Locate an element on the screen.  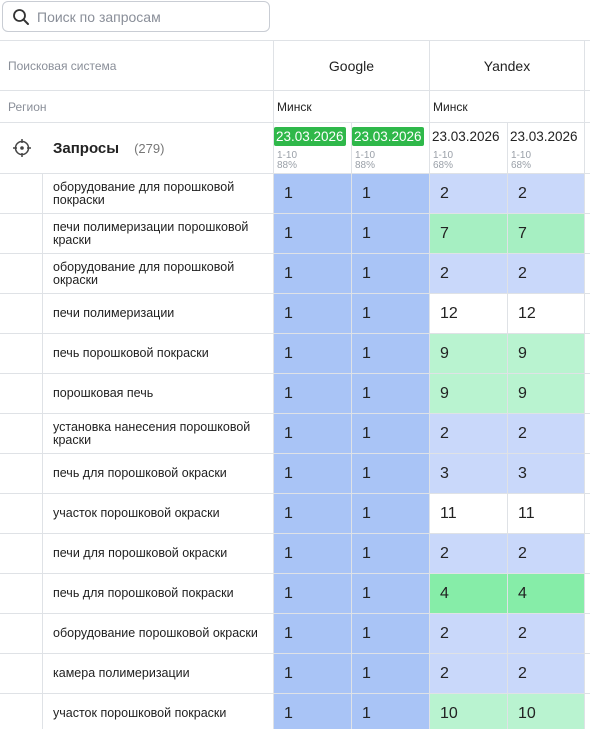
date-column-4: 23.03.2026 1-10 68% is located at coordinates (546, 148).